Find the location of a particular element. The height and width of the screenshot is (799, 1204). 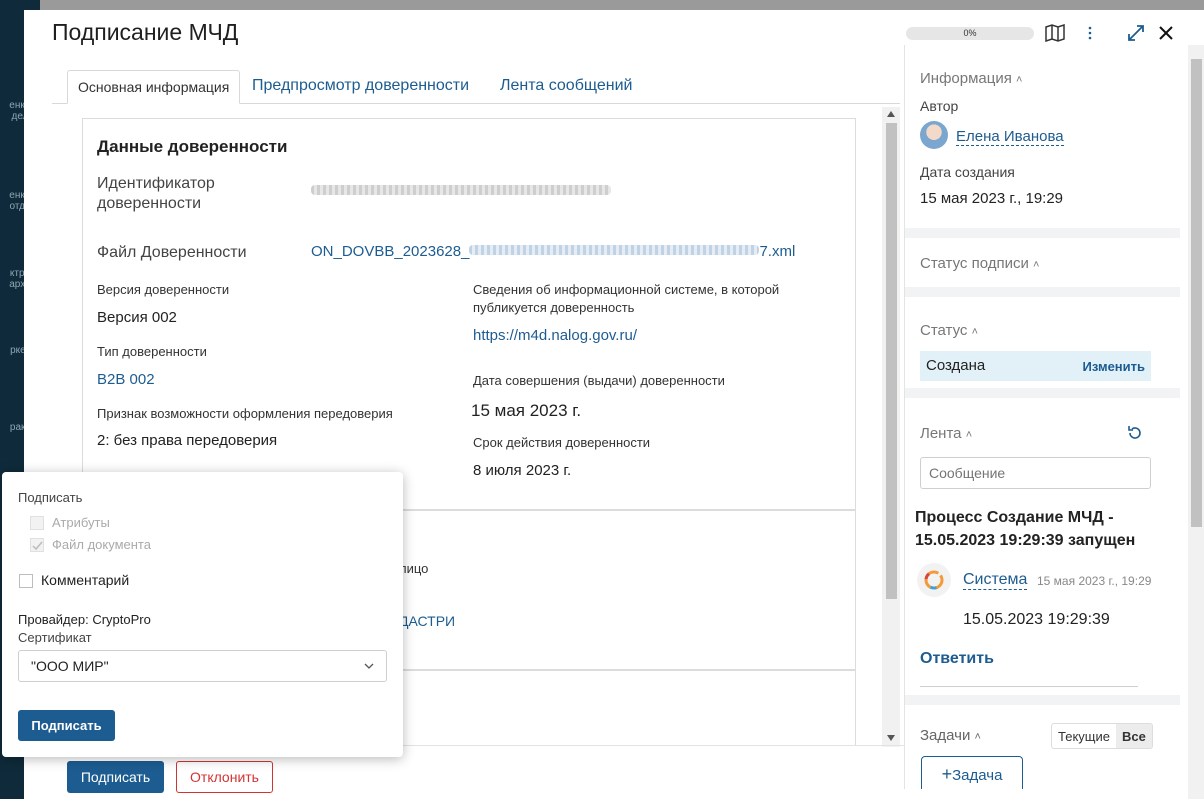

reject-button: Отклонить is located at coordinates (224, 777).